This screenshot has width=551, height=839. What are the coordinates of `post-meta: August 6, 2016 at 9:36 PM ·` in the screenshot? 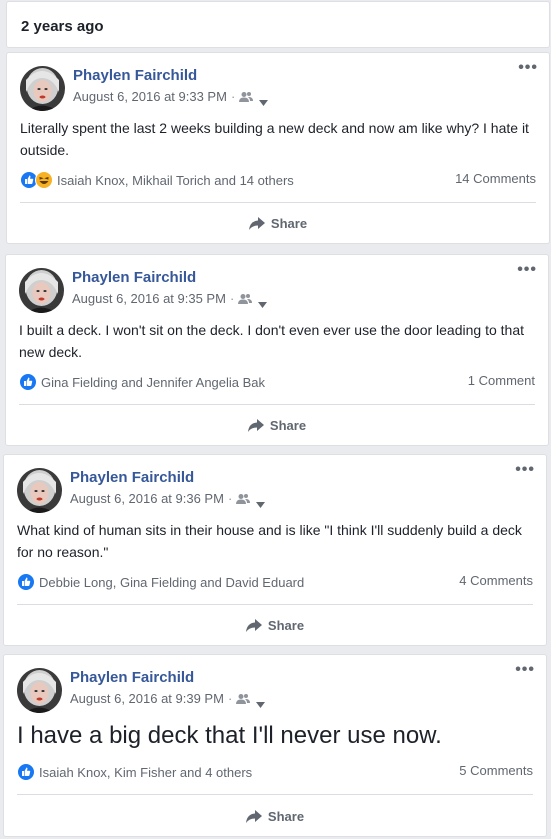 It's located at (168, 499).